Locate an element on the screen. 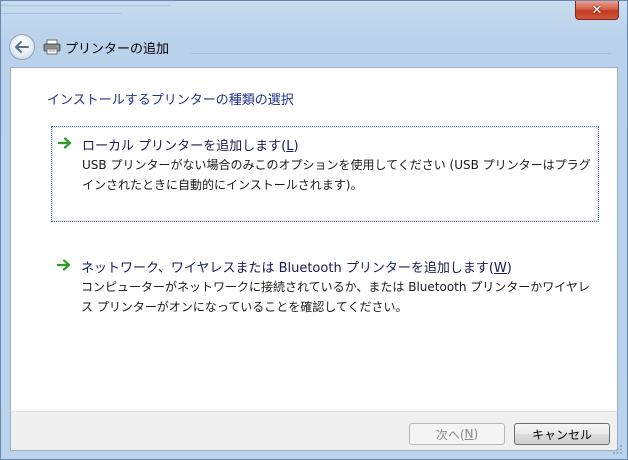 The width and height of the screenshot is (628, 460). close-button: ✕ is located at coordinates (597, 10).